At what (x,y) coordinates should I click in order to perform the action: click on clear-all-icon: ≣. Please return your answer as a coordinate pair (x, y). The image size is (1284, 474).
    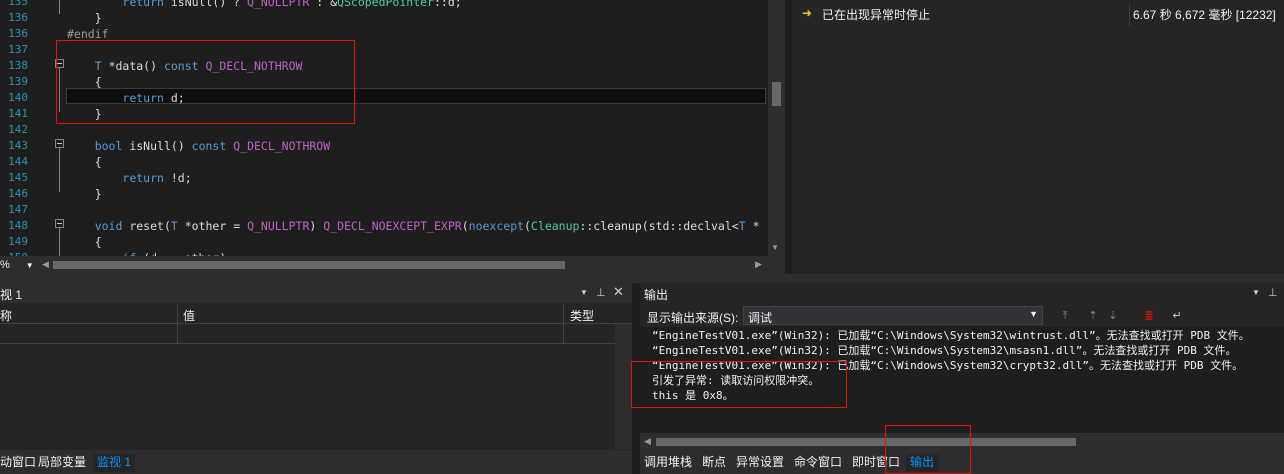
    Looking at the image, I should click on (1149, 316).